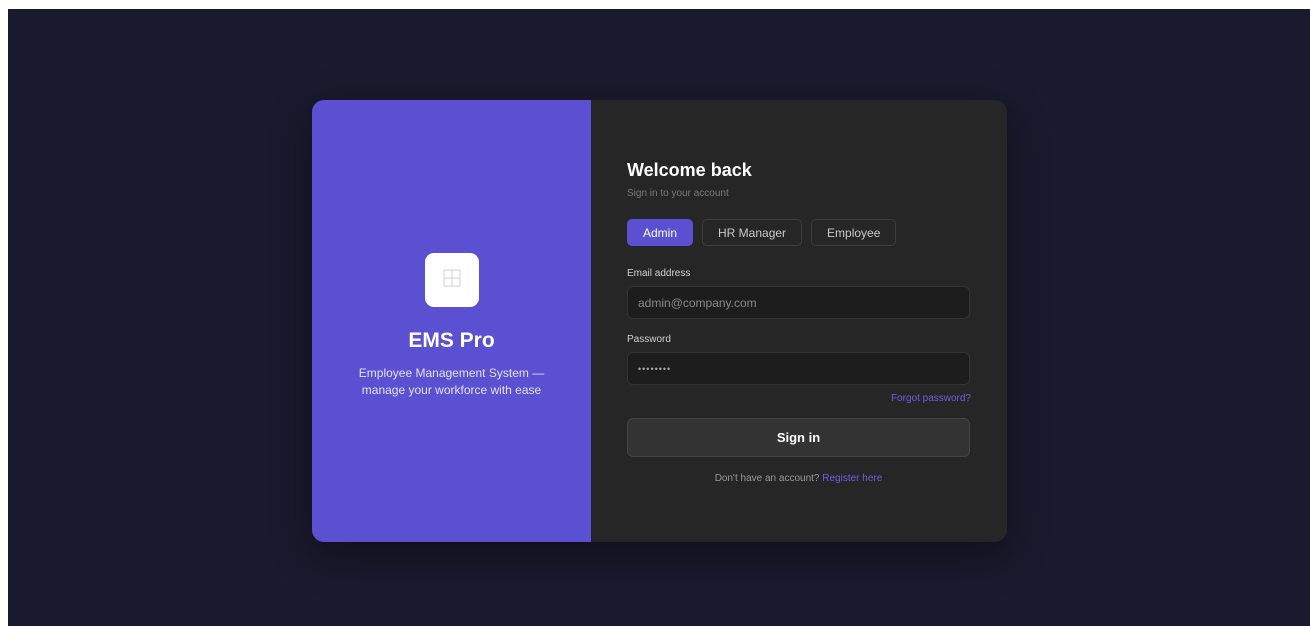 The height and width of the screenshot is (626, 1310). What do you see at coordinates (854, 232) in the screenshot?
I see `role-tab-employee: Employee` at bounding box center [854, 232].